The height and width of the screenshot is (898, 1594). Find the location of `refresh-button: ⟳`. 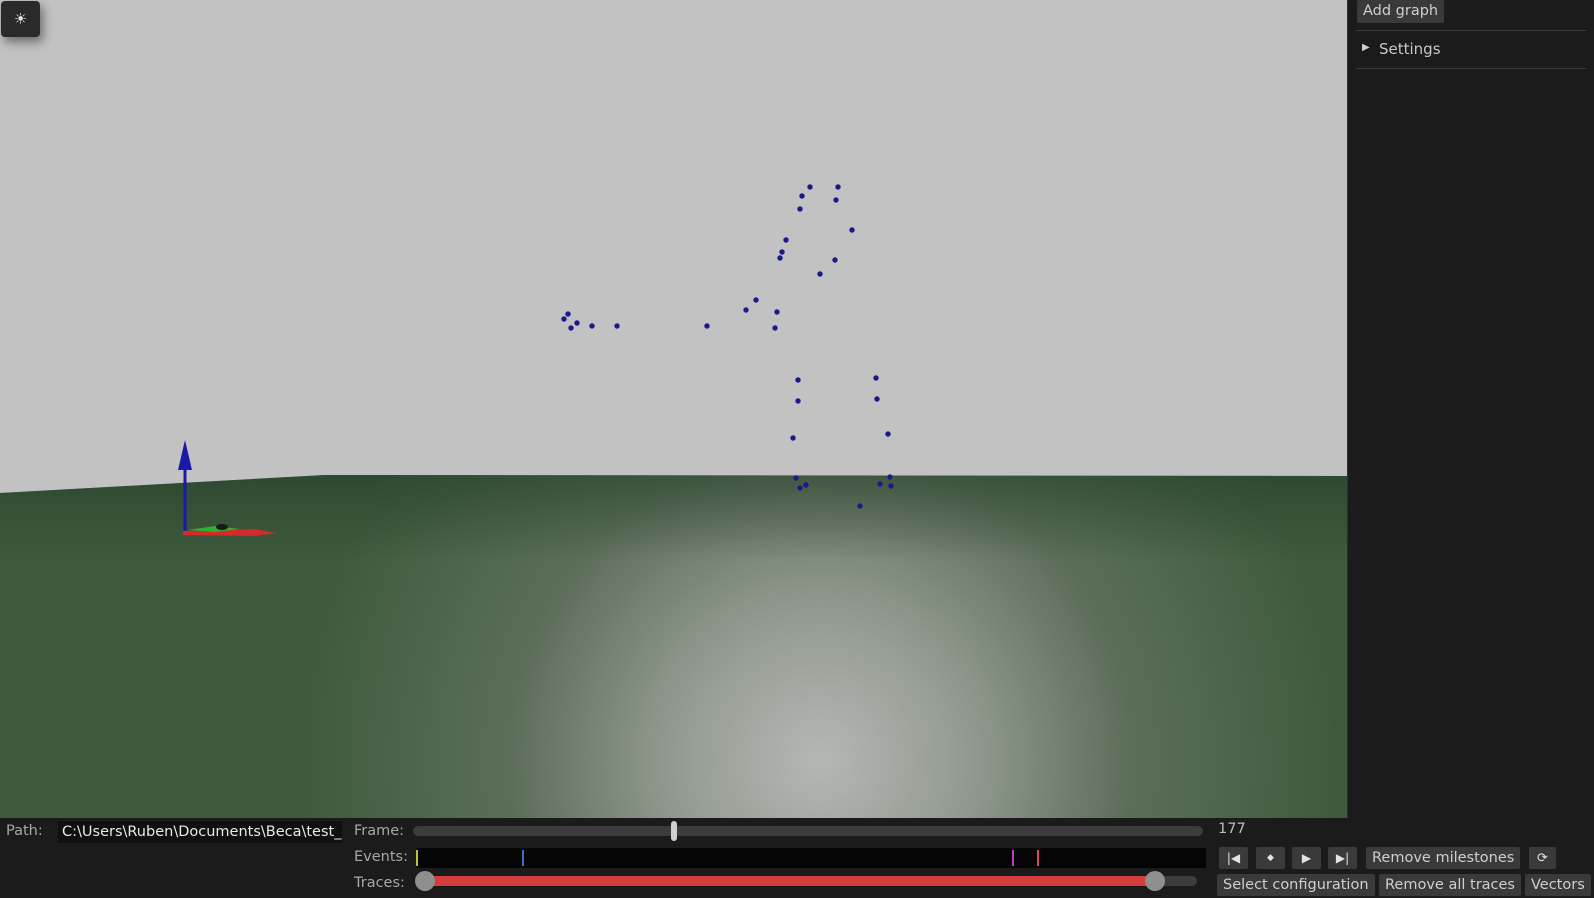

refresh-button: ⟳ is located at coordinates (1542, 858).